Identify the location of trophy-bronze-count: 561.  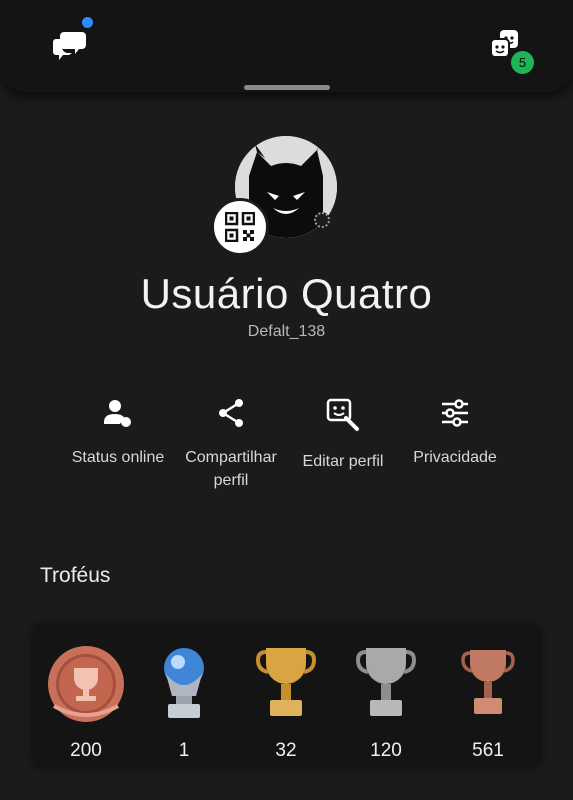
(488, 750).